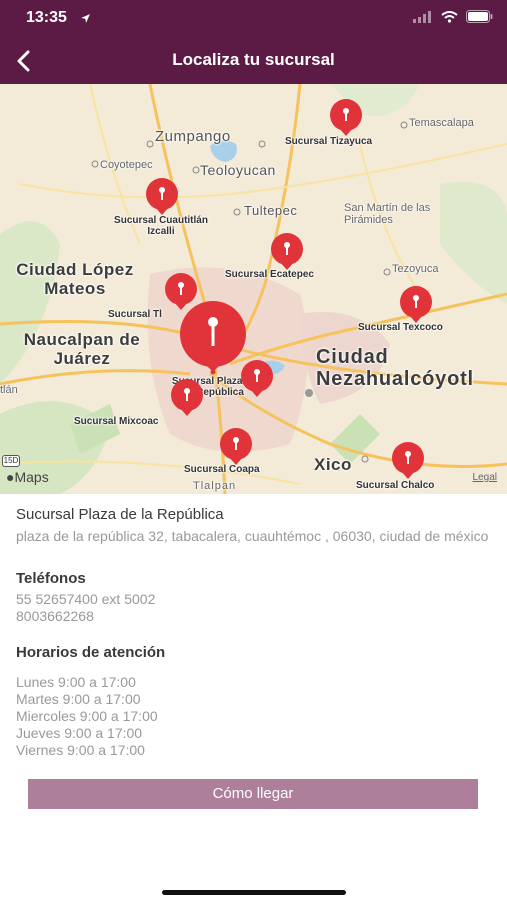  What do you see at coordinates (479, 19) in the screenshot?
I see `battery-icon` at bounding box center [479, 19].